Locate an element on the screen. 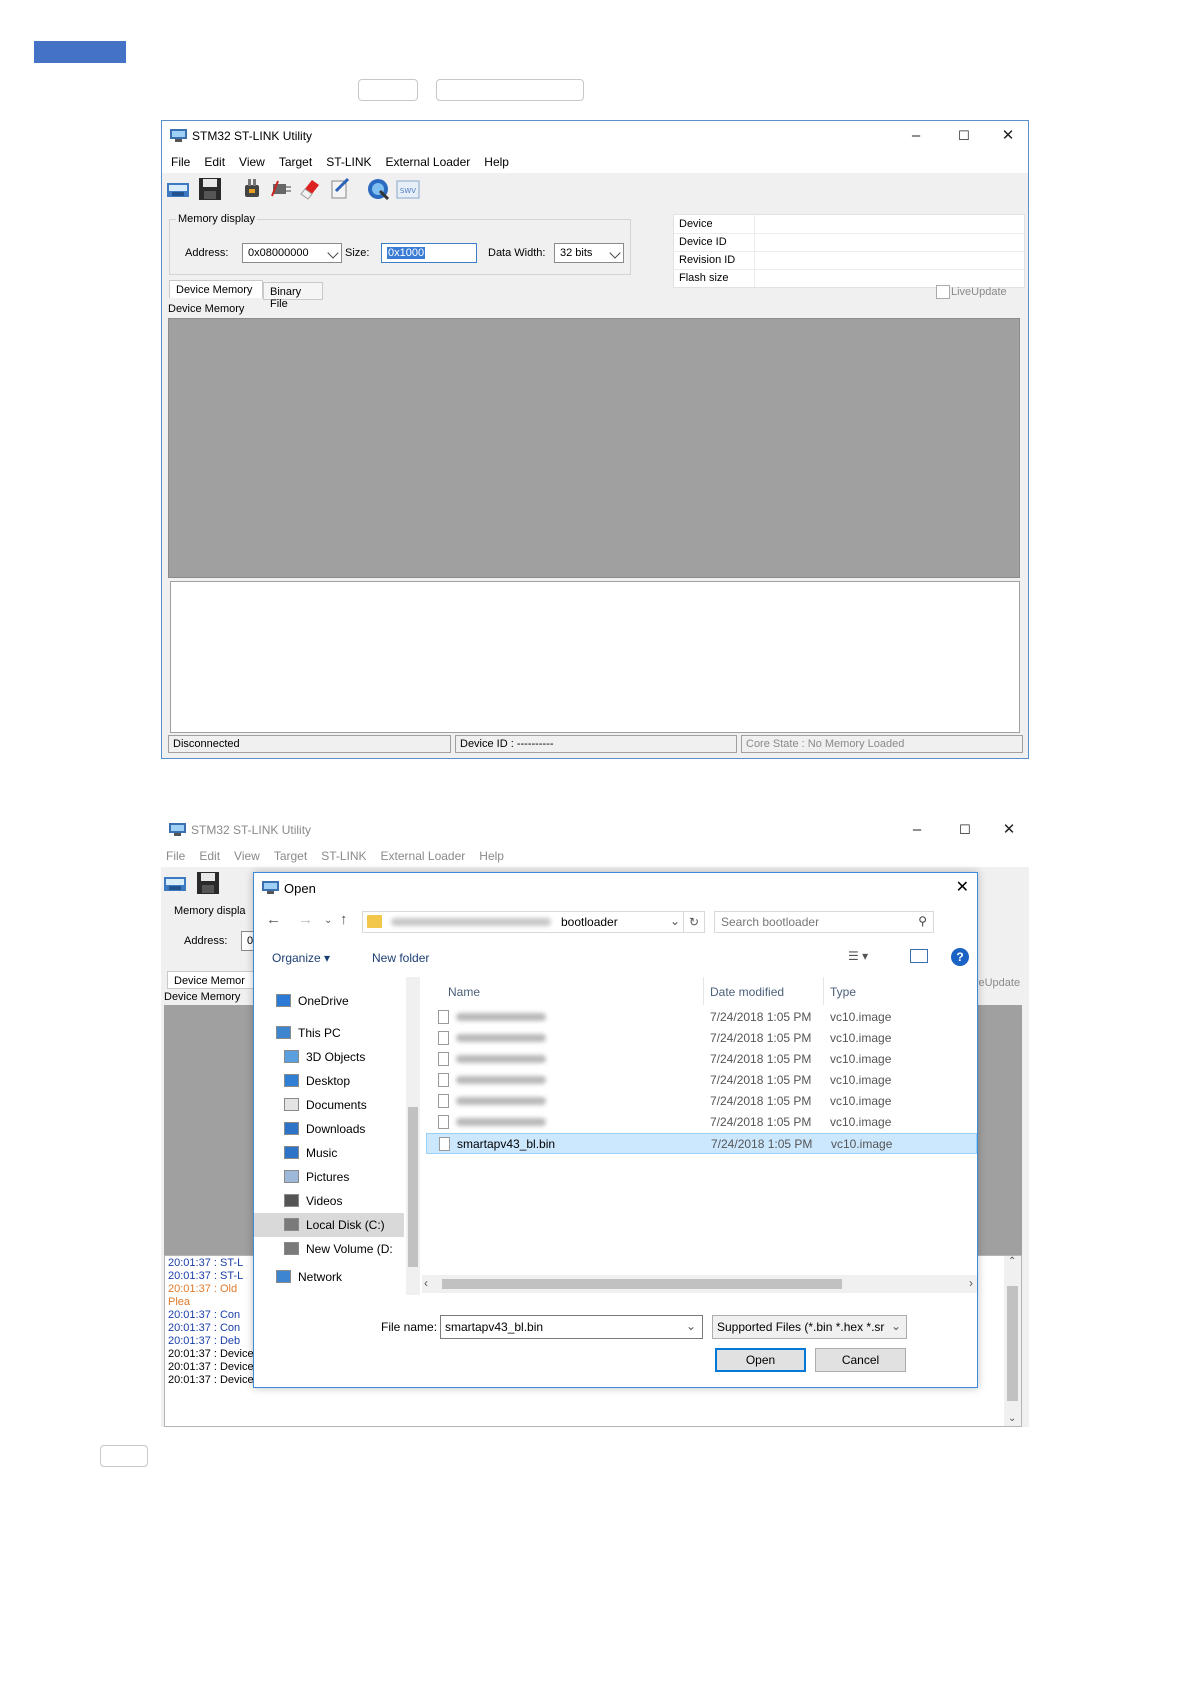 The image size is (1190, 1684). help-icon: ? is located at coordinates (960, 957).